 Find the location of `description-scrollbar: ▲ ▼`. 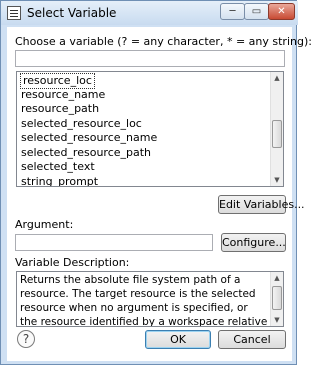

description-scrollbar: ▲ ▼ is located at coordinates (276, 299).